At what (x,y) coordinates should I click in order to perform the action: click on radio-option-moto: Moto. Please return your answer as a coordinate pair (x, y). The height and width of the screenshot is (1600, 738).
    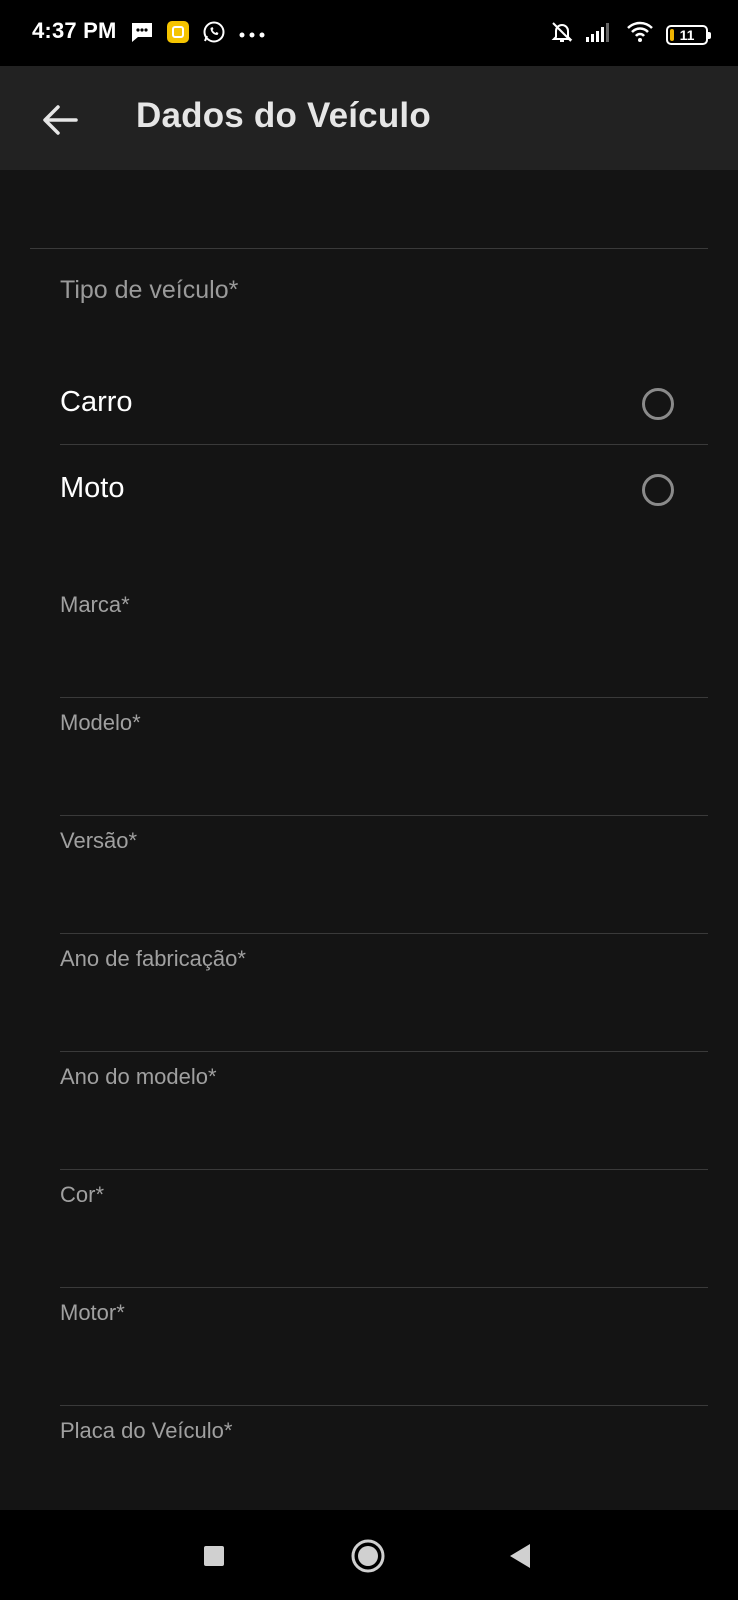
    Looking at the image, I should click on (384, 488).